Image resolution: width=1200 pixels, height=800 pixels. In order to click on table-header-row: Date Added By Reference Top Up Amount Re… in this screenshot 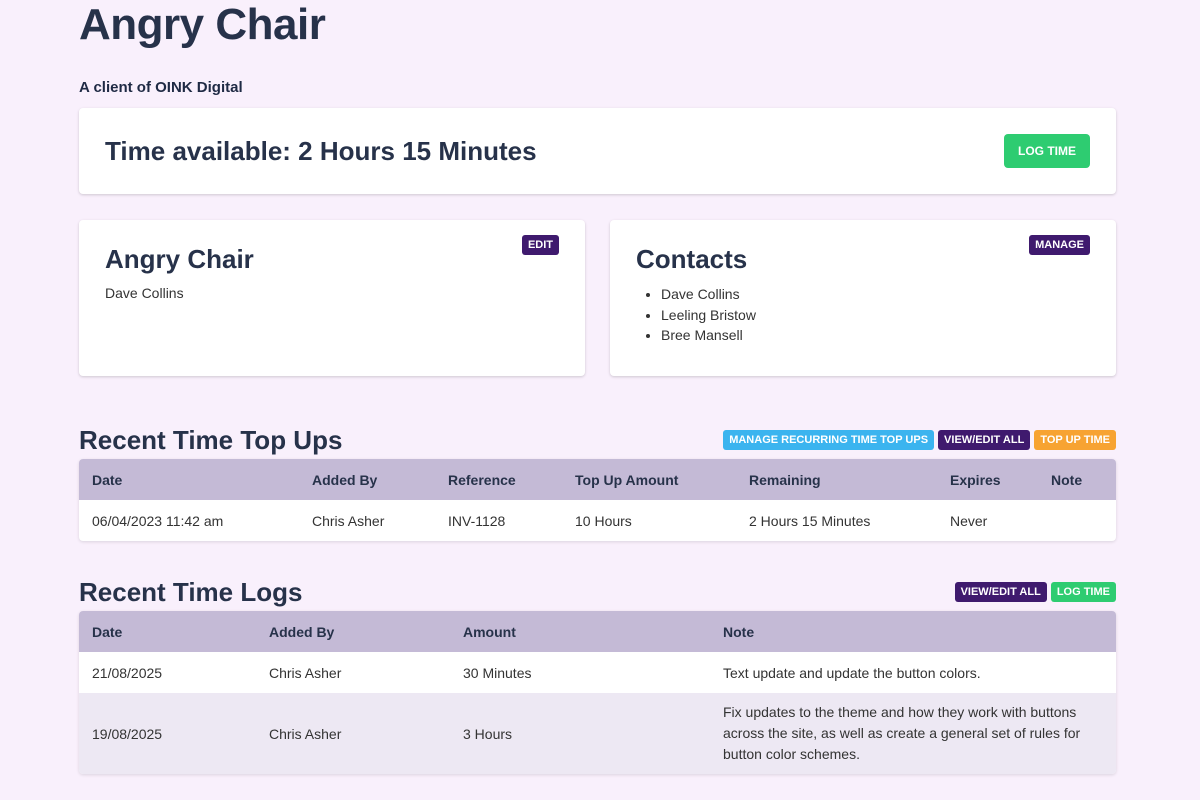, I will do `click(597, 479)`.